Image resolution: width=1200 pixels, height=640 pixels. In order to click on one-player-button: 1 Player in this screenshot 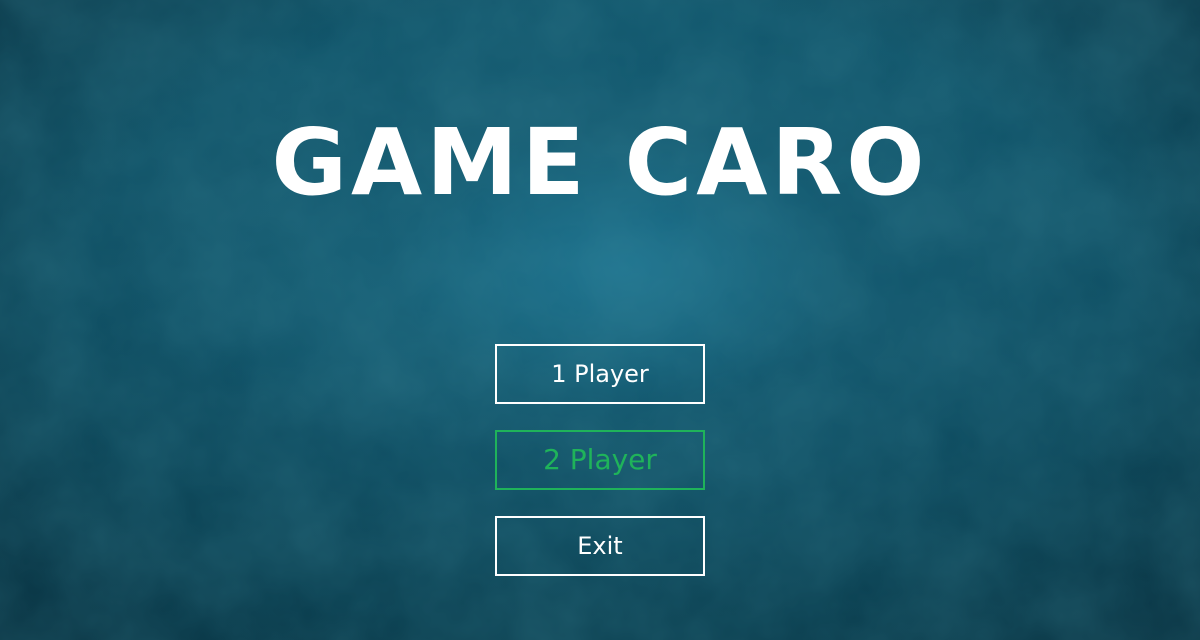, I will do `click(600, 374)`.